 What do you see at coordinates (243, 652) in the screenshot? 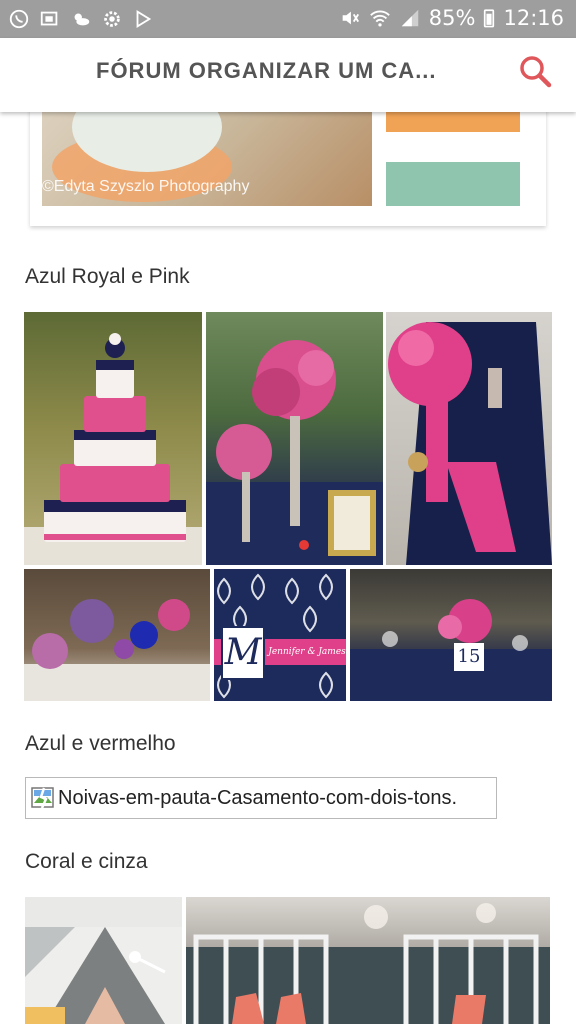
I see `monogram-letter: M` at bounding box center [243, 652].